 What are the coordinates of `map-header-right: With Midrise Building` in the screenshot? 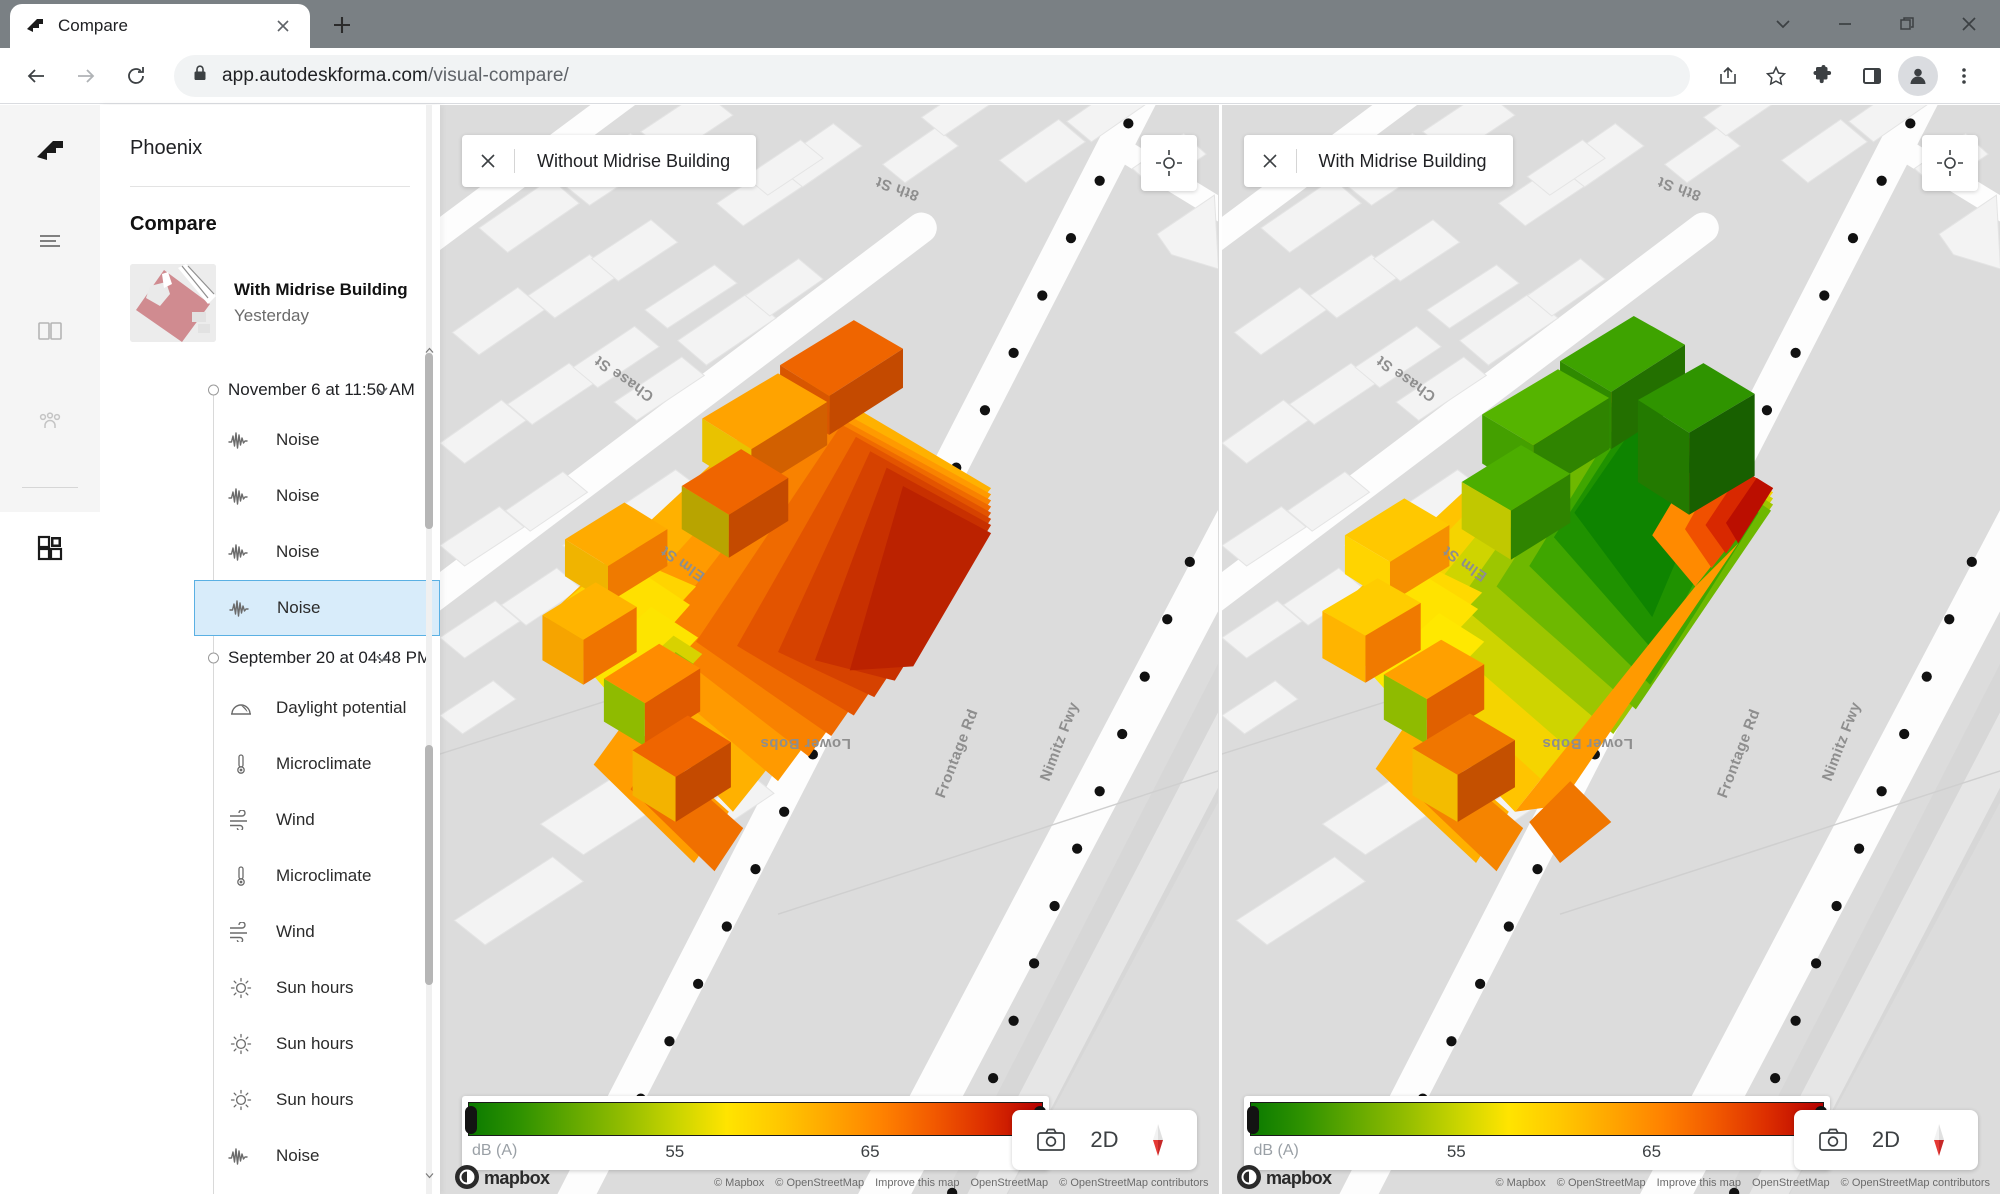 It's located at (1378, 161).